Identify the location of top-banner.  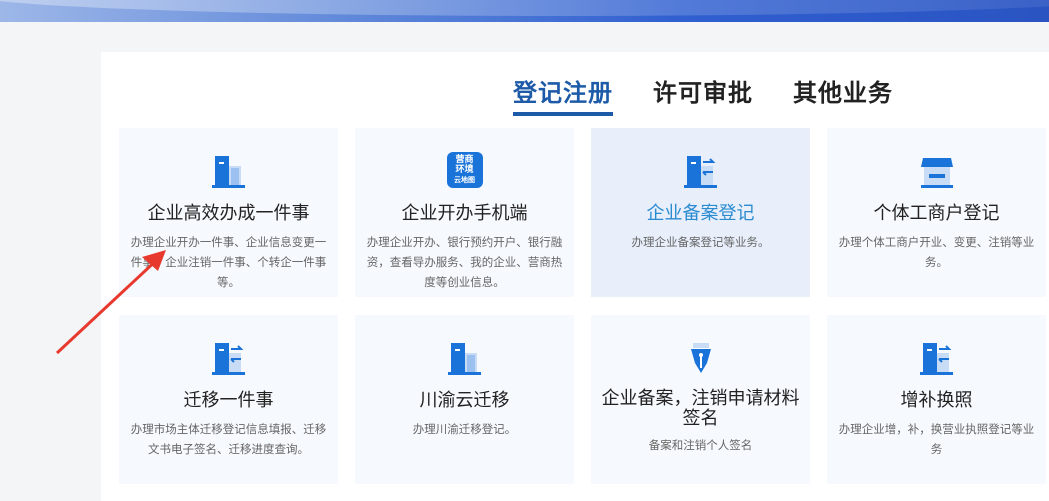
(524, 11).